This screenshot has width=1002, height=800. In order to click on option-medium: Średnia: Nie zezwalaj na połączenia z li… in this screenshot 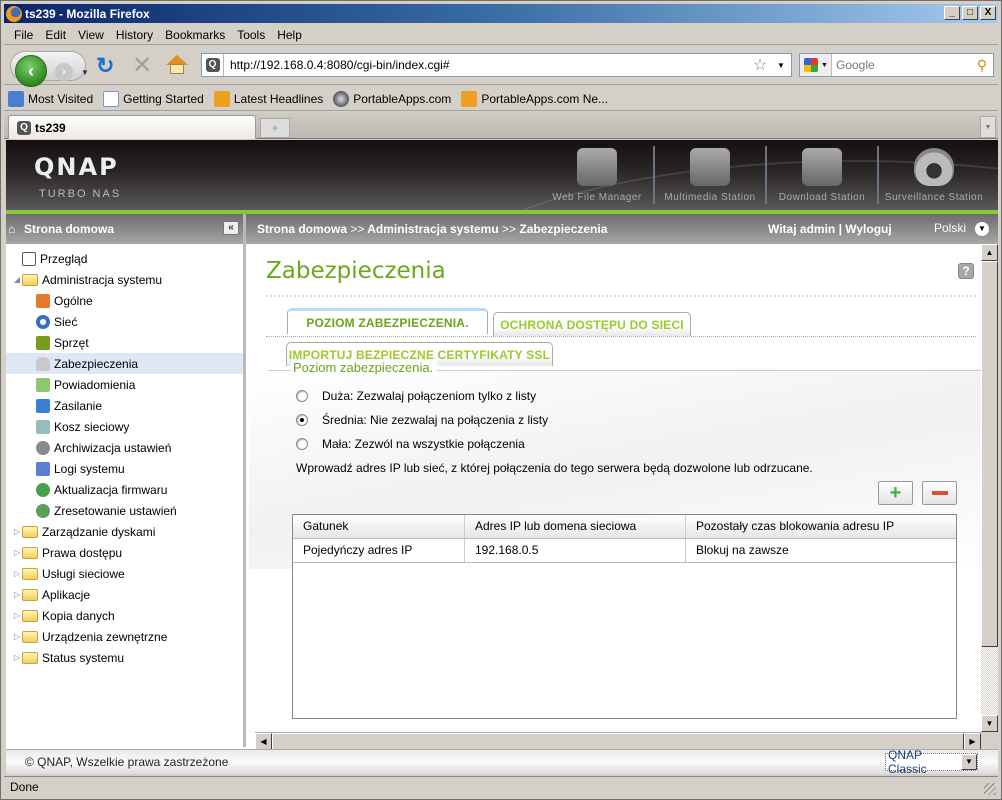, I will do `click(422, 420)`.